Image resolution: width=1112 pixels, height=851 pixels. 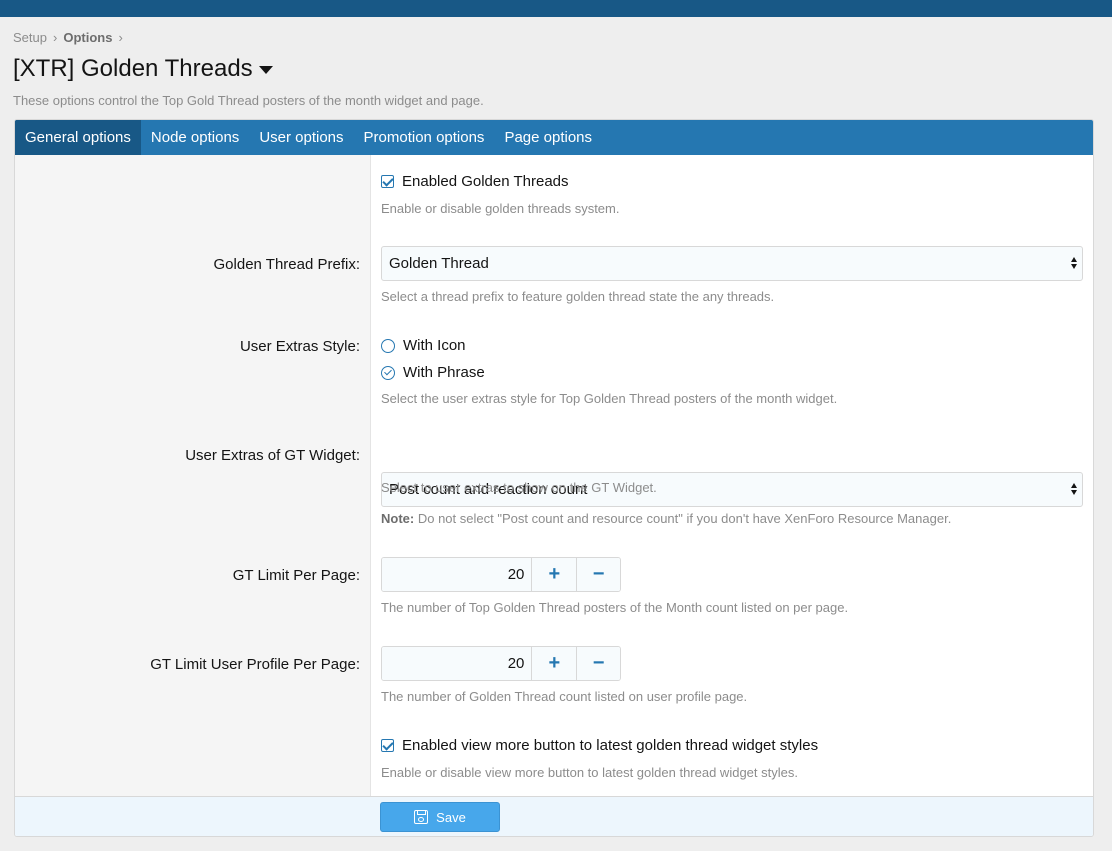 What do you see at coordinates (299, 346) in the screenshot?
I see `user-extras-style-label: User Extras Style:` at bounding box center [299, 346].